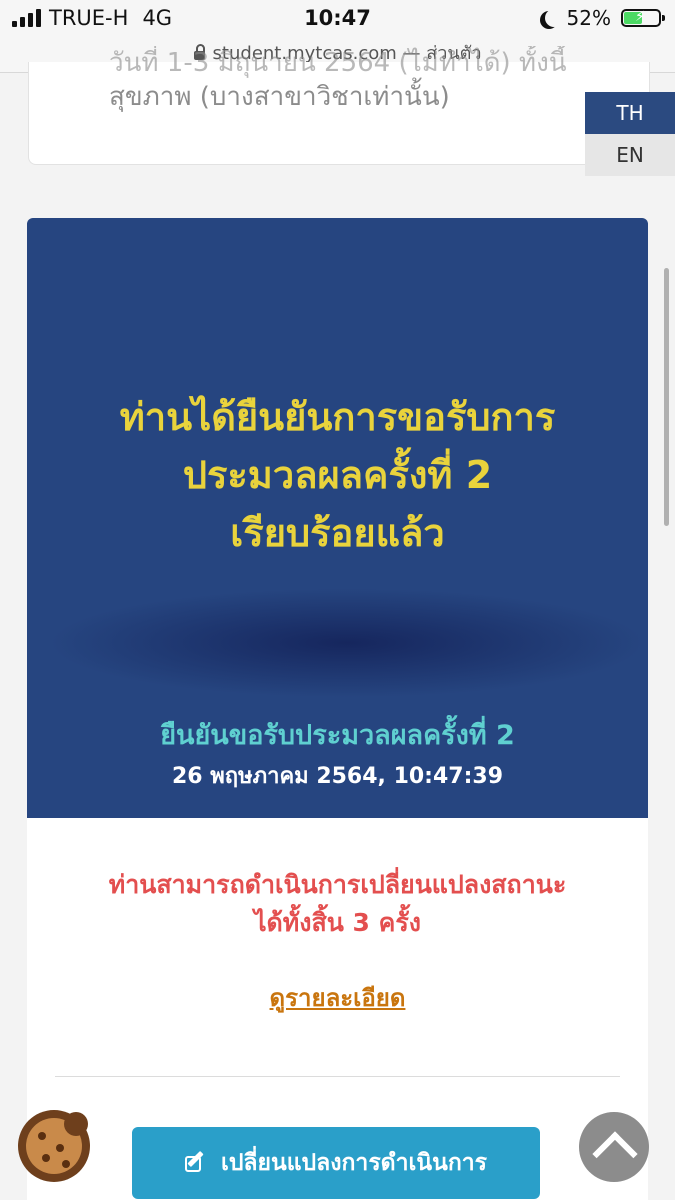 This screenshot has height=1200, width=675. Describe the element at coordinates (279, 97) in the screenshot. I see `previous-info-line-2: สุขภาพ (บางสาขาวิชาเท่านั้น)` at that location.